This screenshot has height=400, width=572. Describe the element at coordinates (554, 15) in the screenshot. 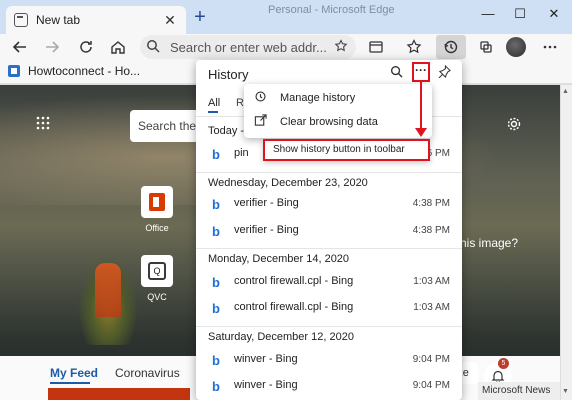

I see `close-window-button: ✕` at that location.